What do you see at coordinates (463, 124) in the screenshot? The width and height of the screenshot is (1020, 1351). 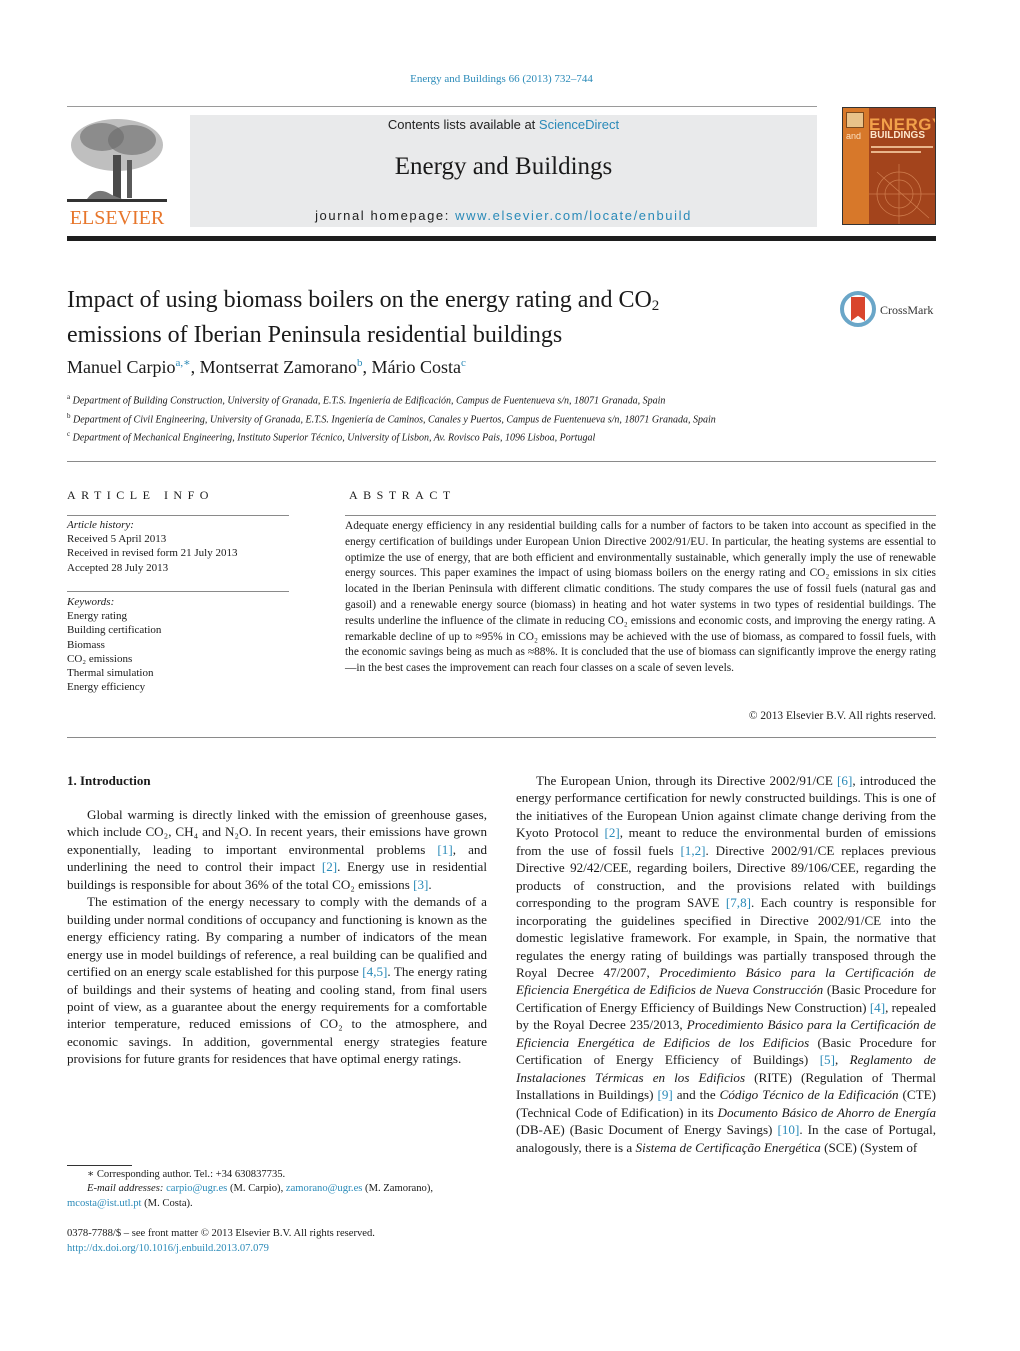 I see `contents-prefix: Contents lists available at` at bounding box center [463, 124].